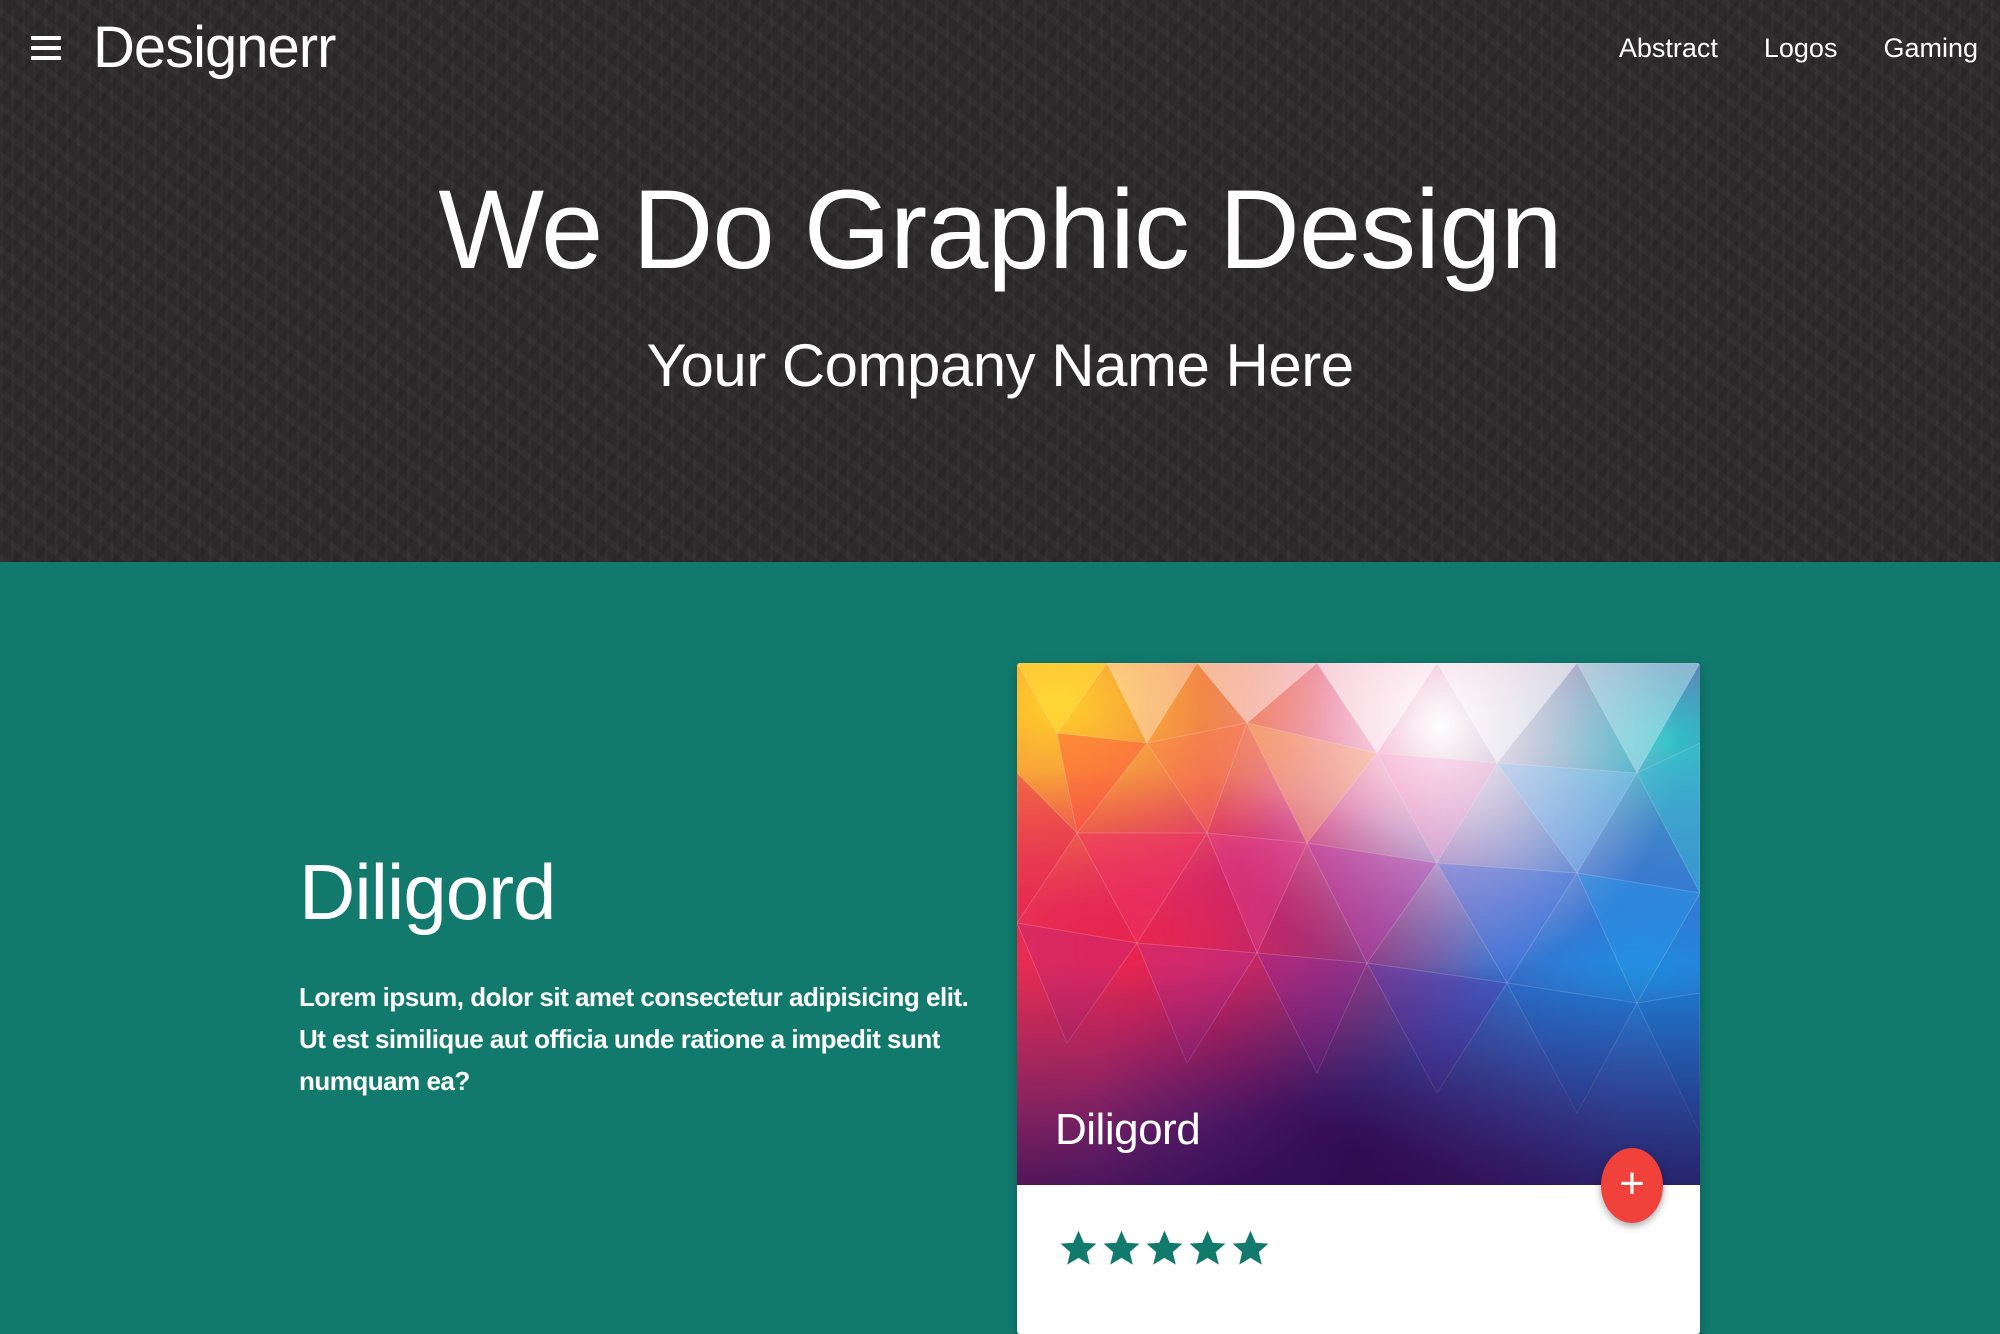  Describe the element at coordinates (1801, 48) in the screenshot. I see `nav-link-logos: Logos` at that location.